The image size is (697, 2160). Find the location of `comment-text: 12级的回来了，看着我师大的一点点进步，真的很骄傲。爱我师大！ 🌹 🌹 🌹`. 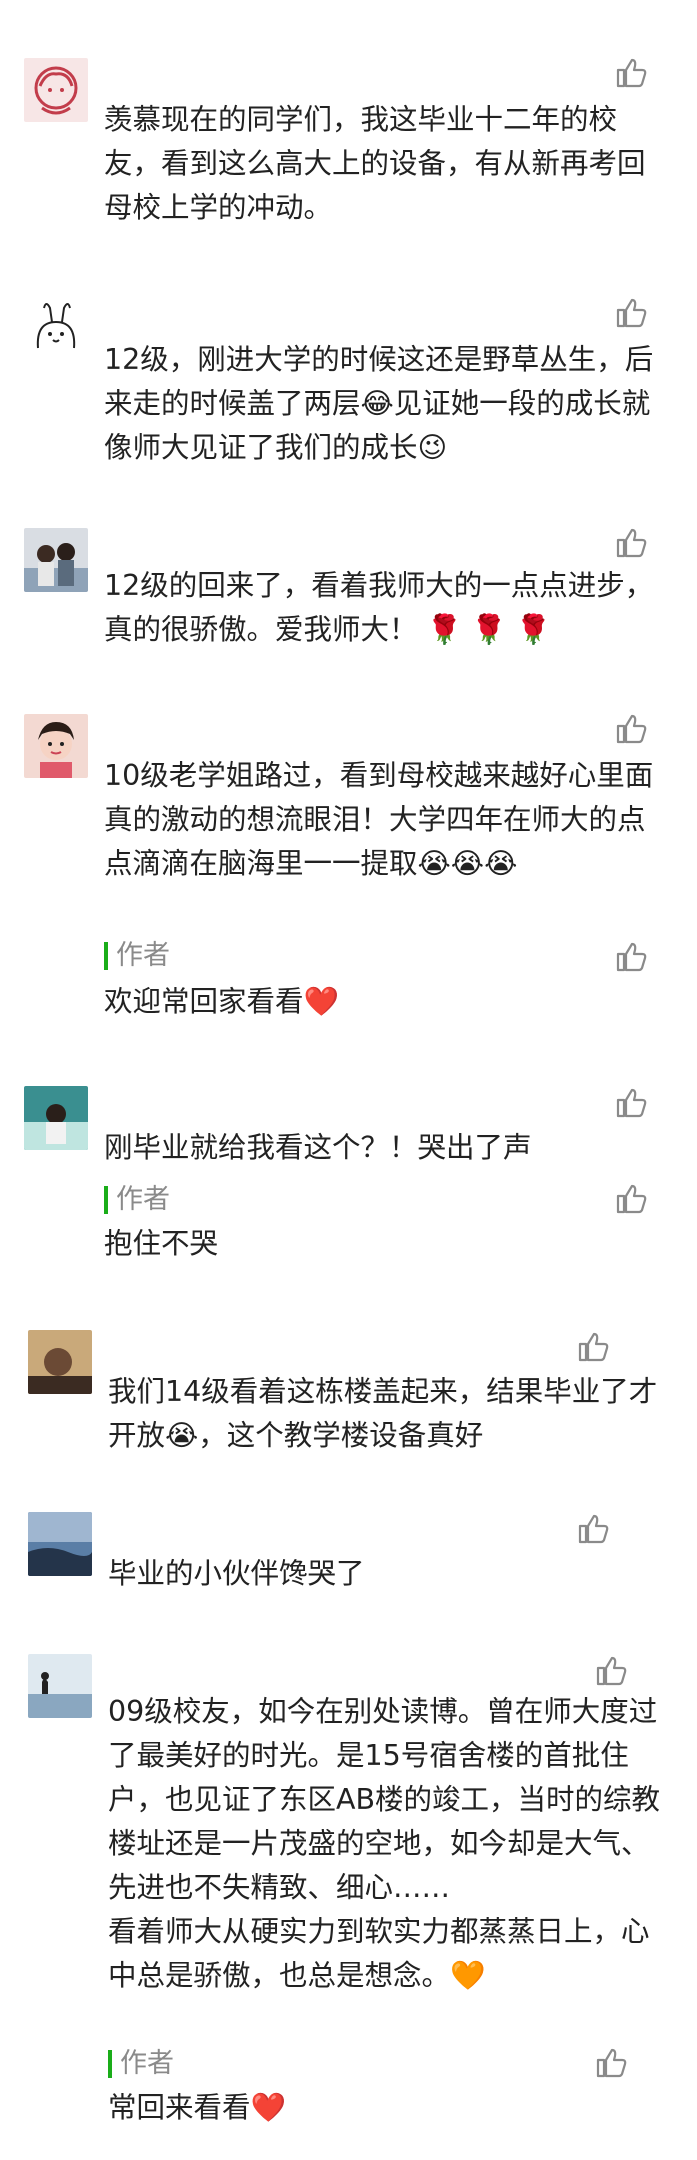

comment-text: 12级的回来了，看着我师大的一点点进步，真的很骄傲。爱我师大！ 🌹 🌹 🌹 is located at coordinates (379, 607).